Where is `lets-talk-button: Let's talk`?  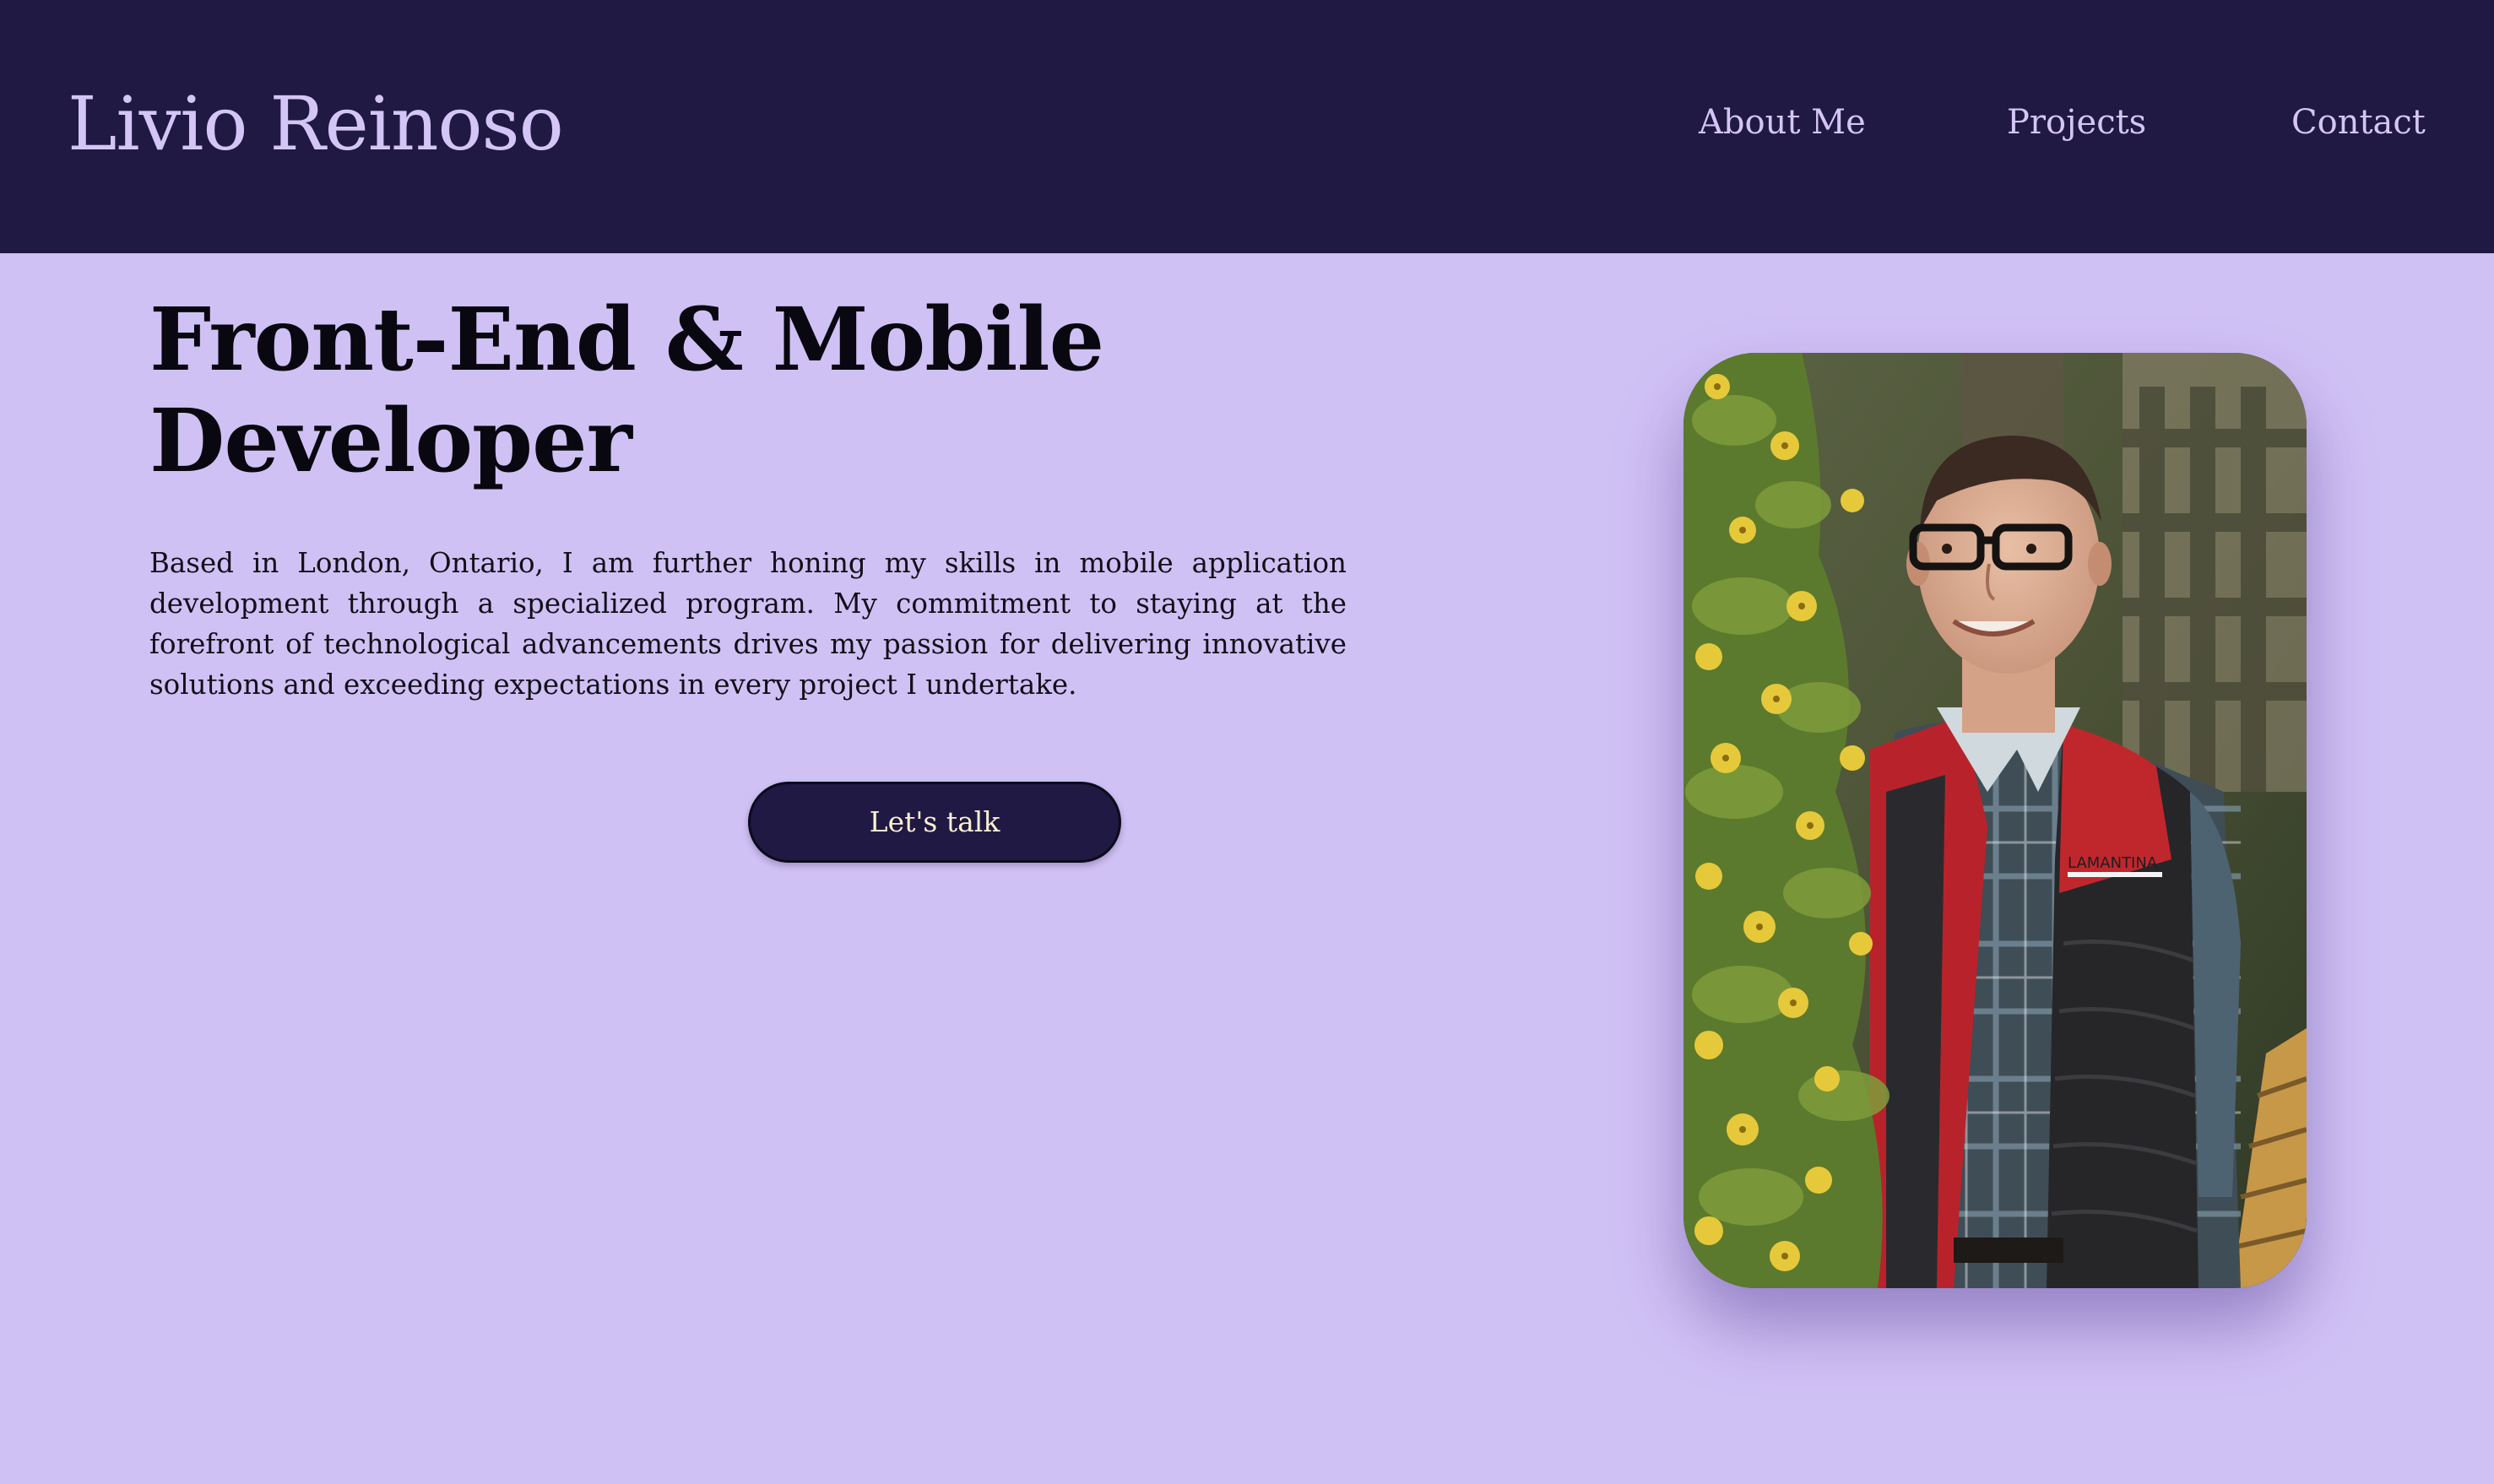
lets-talk-button: Let's talk is located at coordinates (934, 822).